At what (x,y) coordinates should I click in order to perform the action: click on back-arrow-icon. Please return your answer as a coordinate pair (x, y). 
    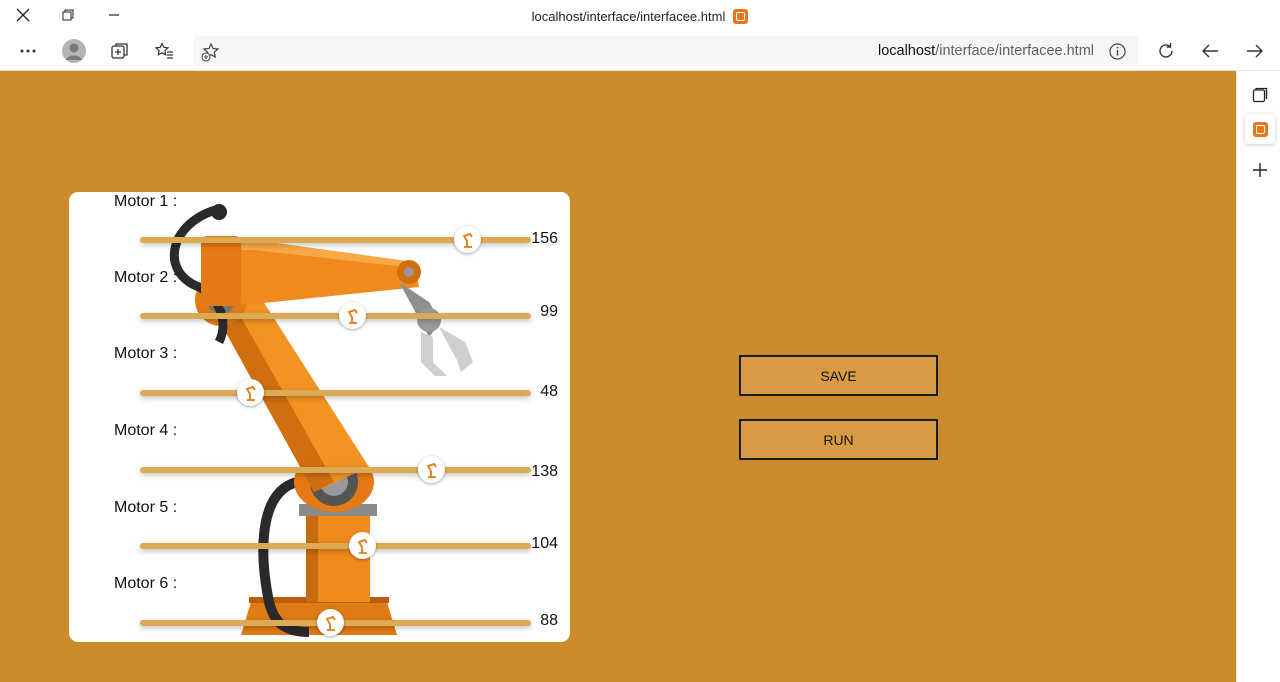
    Looking at the image, I should click on (1210, 51).